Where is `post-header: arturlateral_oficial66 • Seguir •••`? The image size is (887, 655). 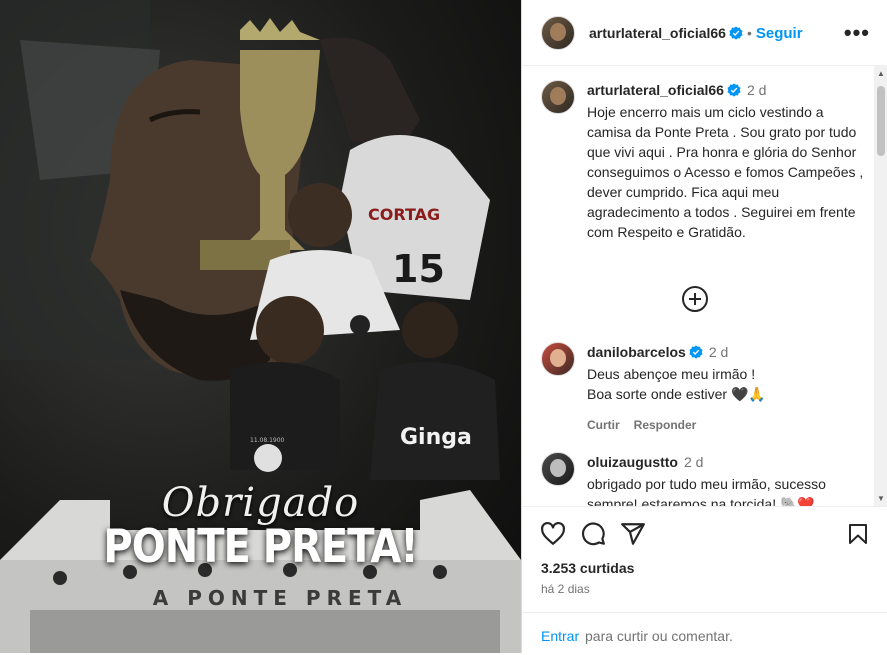 post-header: arturlateral_oficial66 • Seguir ••• is located at coordinates (704, 33).